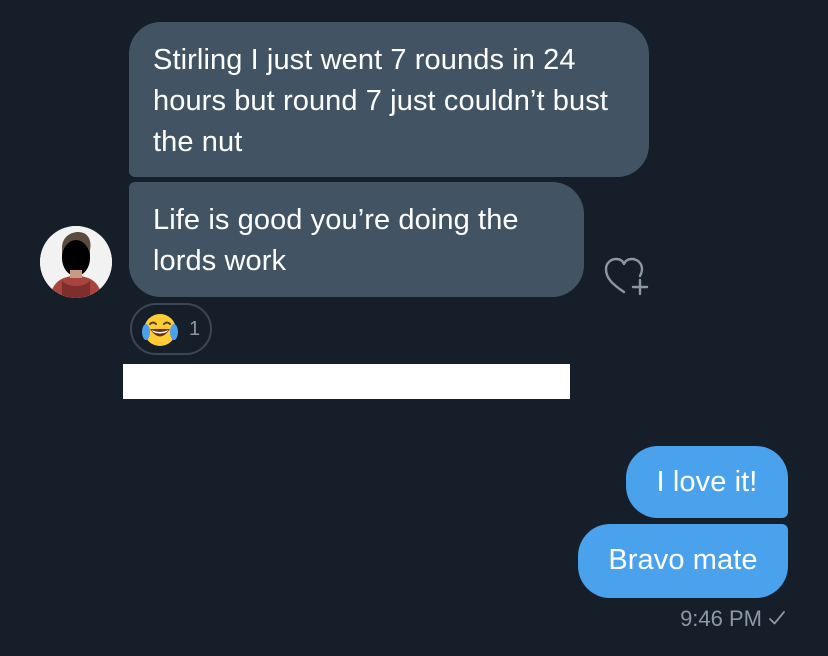 The image size is (828, 656). I want to click on message-text: I love it!, so click(707, 482).